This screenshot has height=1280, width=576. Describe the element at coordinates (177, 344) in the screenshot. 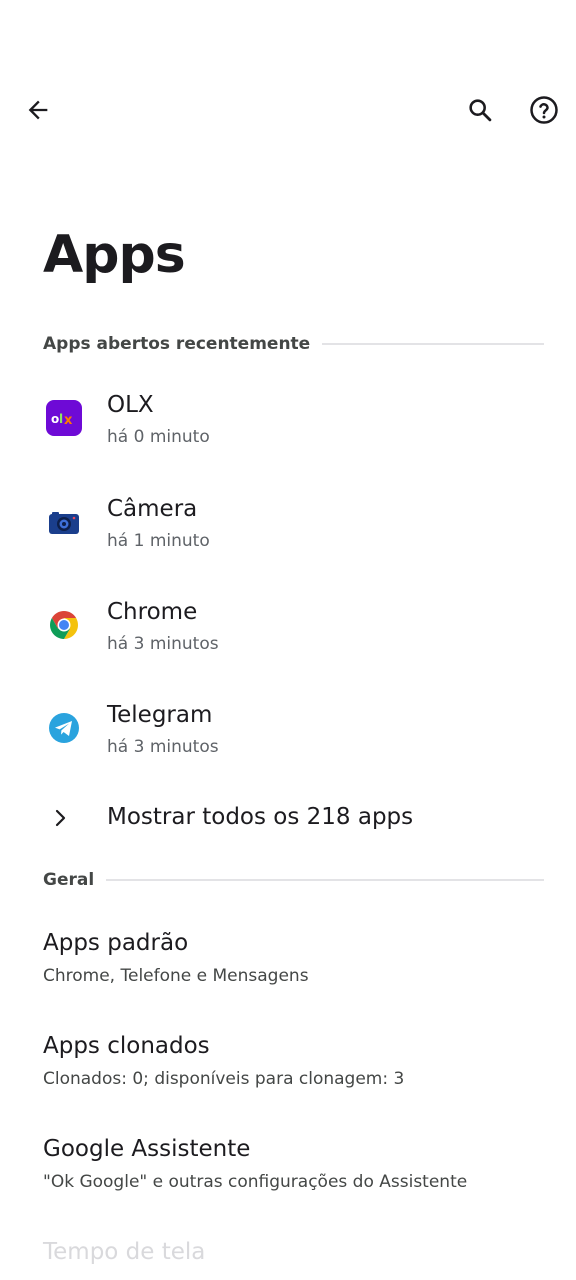

I see `section-header-label: Apps abertos recentemente` at that location.